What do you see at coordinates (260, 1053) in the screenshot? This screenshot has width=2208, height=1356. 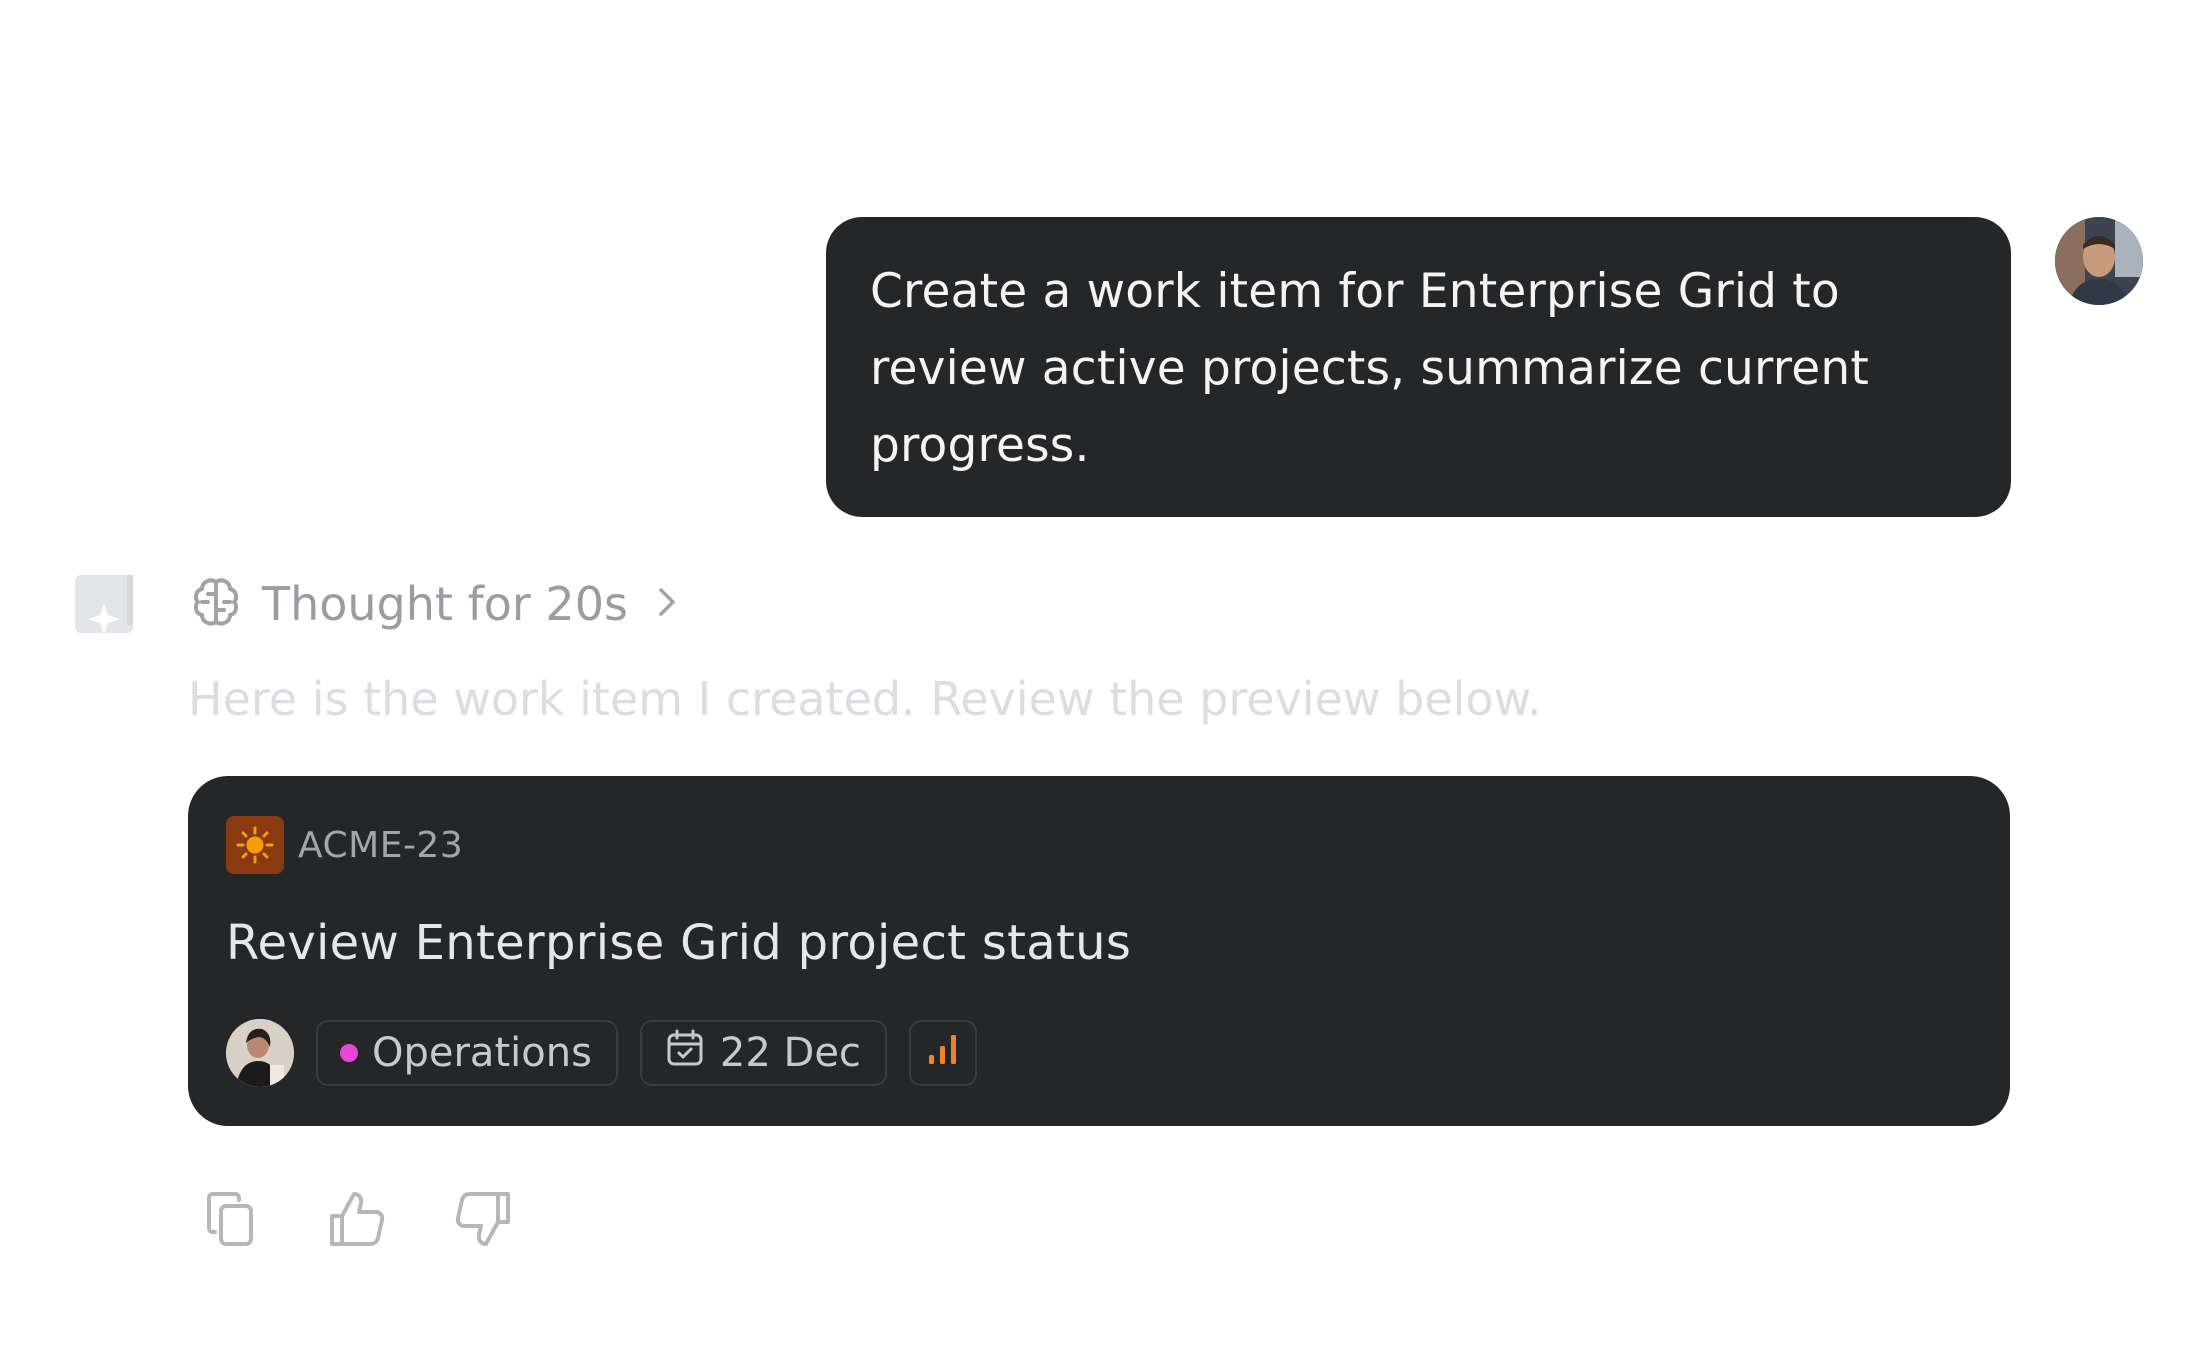 I see `assignee-avatar` at bounding box center [260, 1053].